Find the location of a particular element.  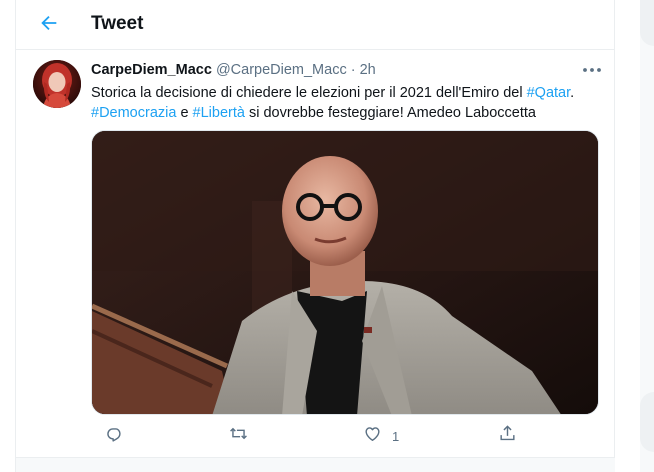

back-button is located at coordinates (49, 25).